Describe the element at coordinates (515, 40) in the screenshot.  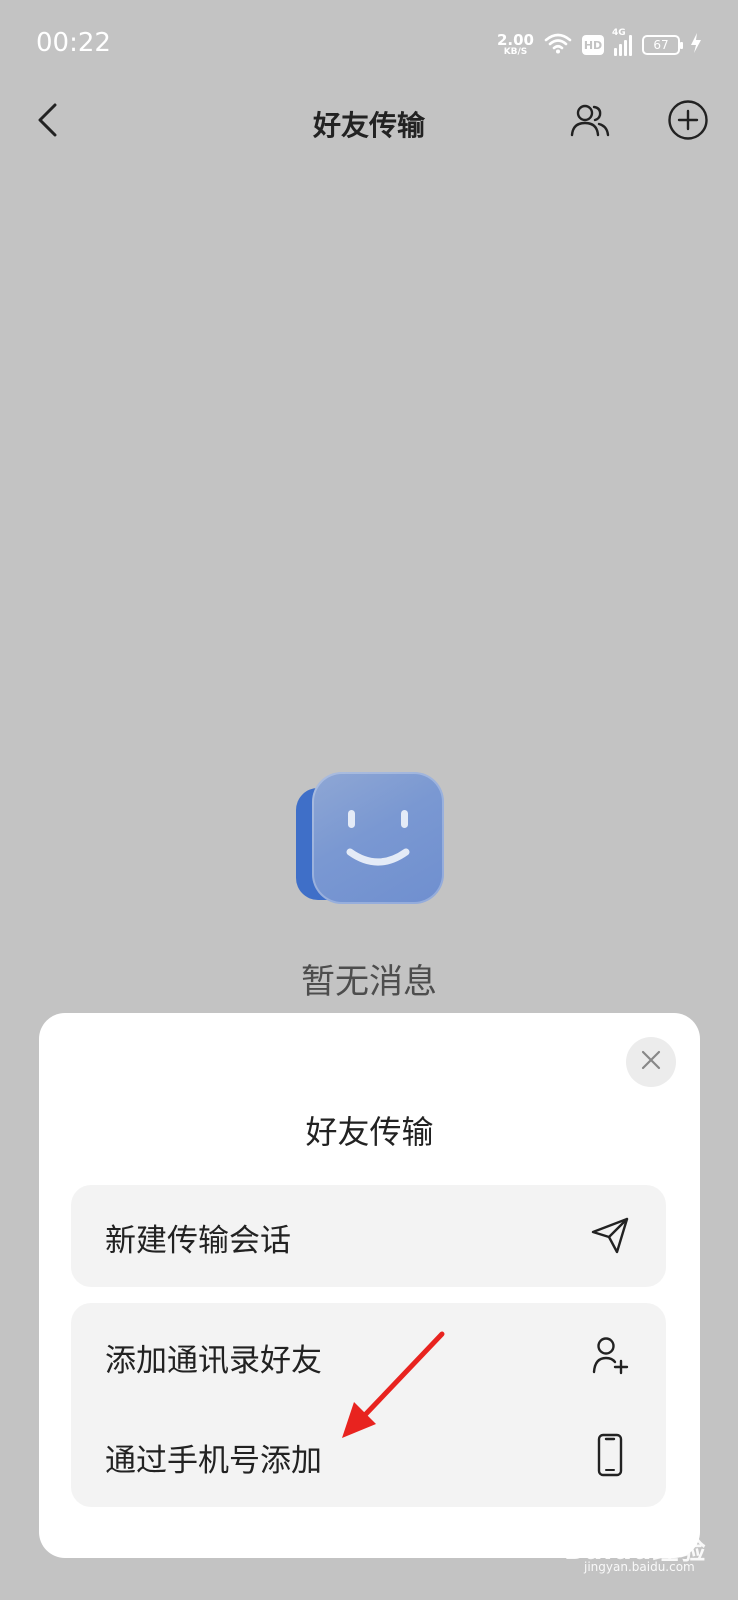
I see `network-speed-value: 2.00` at that location.